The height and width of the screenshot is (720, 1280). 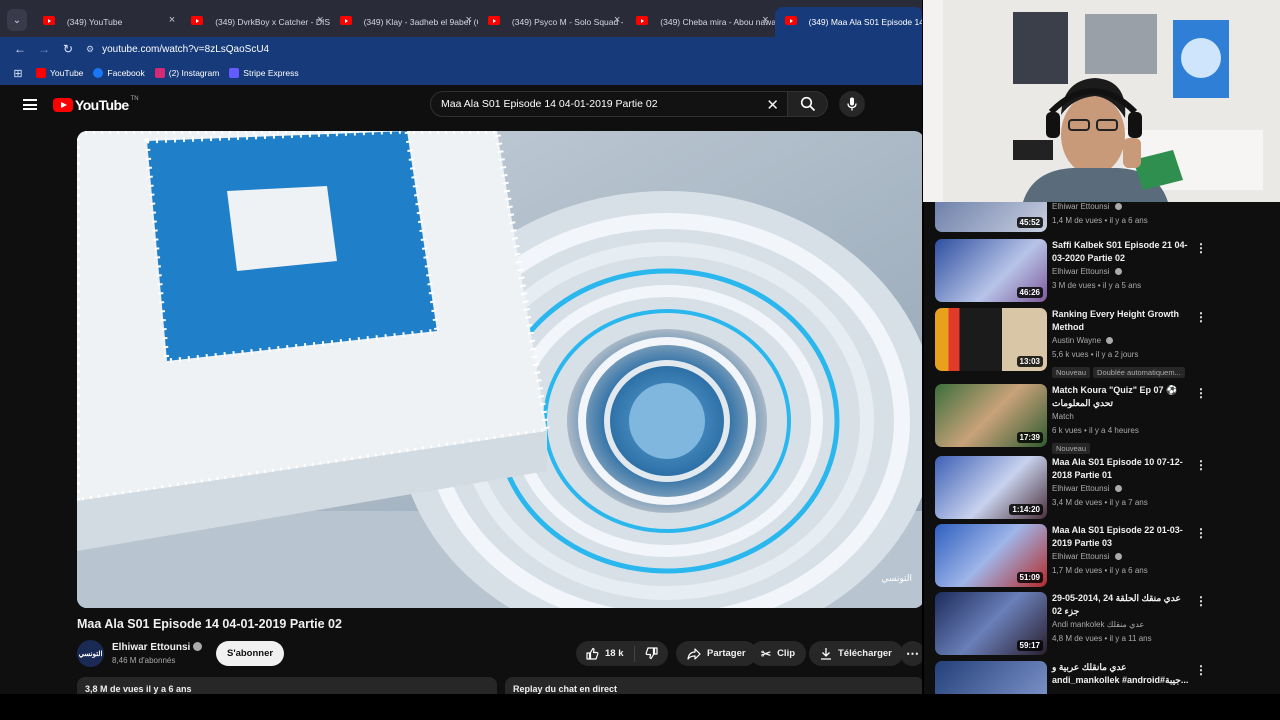 What do you see at coordinates (1122, 341) in the screenshot?
I see `channel-line: Austin Wayne` at bounding box center [1122, 341].